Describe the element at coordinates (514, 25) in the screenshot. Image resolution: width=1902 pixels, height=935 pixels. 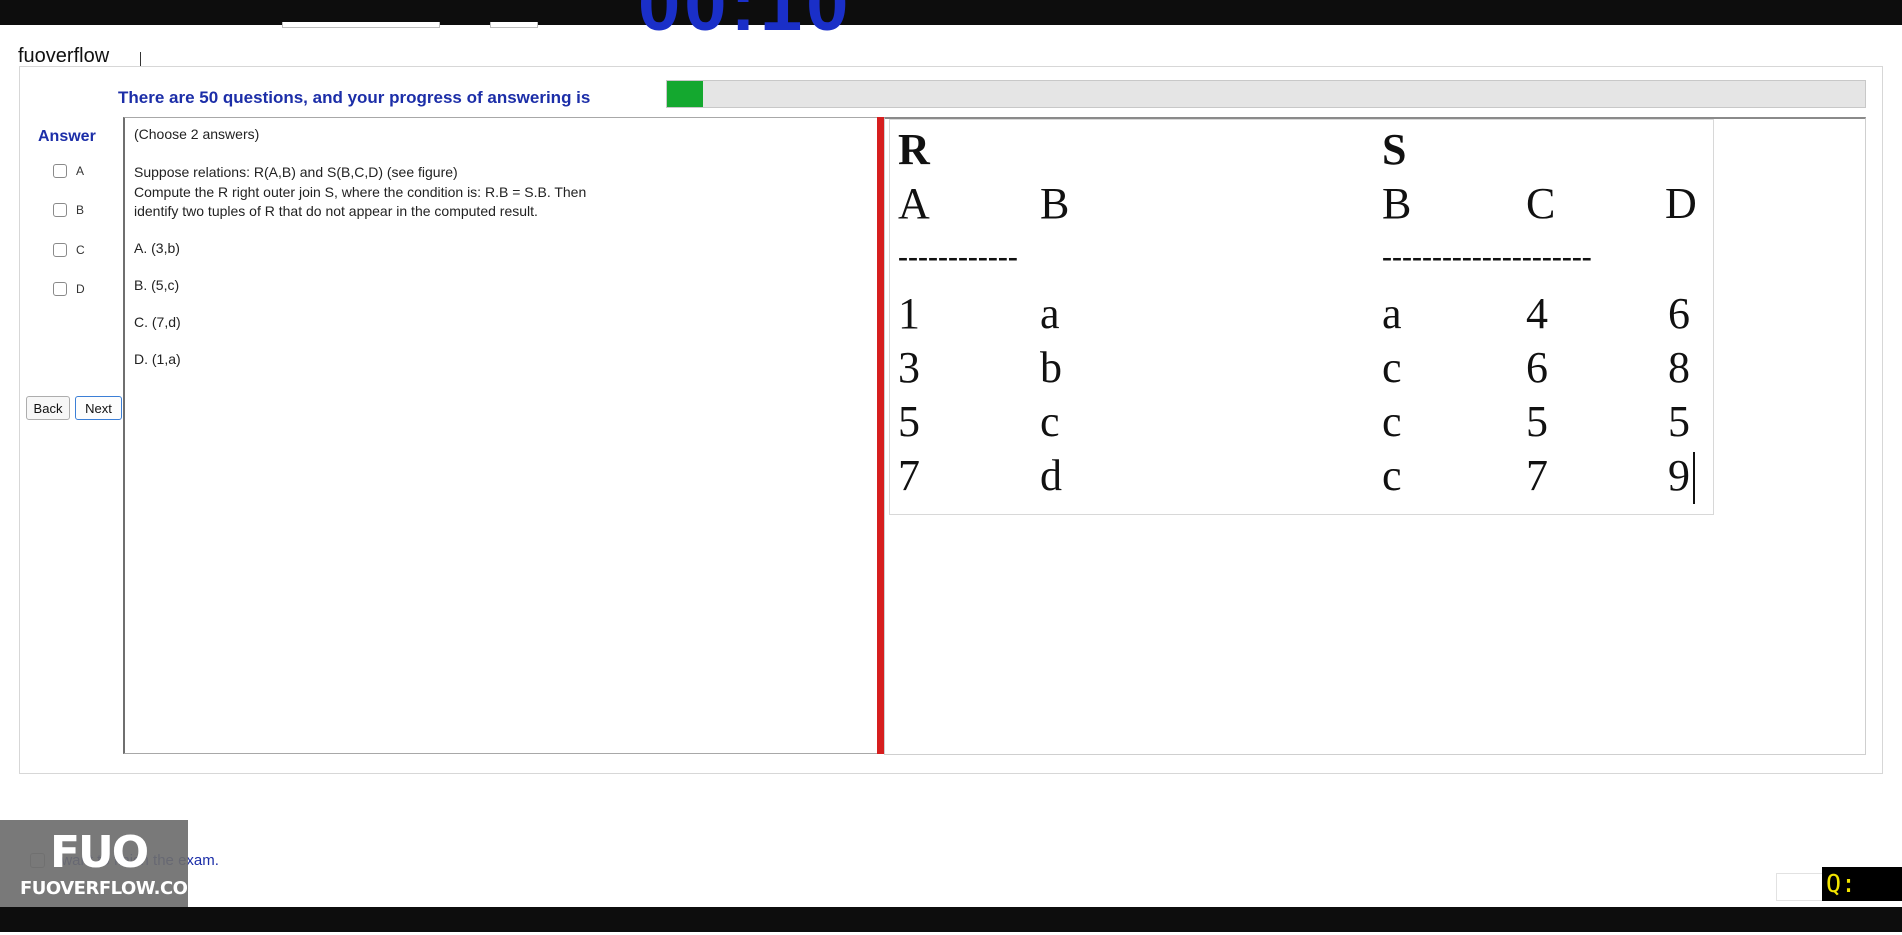
I see `top-control-stub` at that location.